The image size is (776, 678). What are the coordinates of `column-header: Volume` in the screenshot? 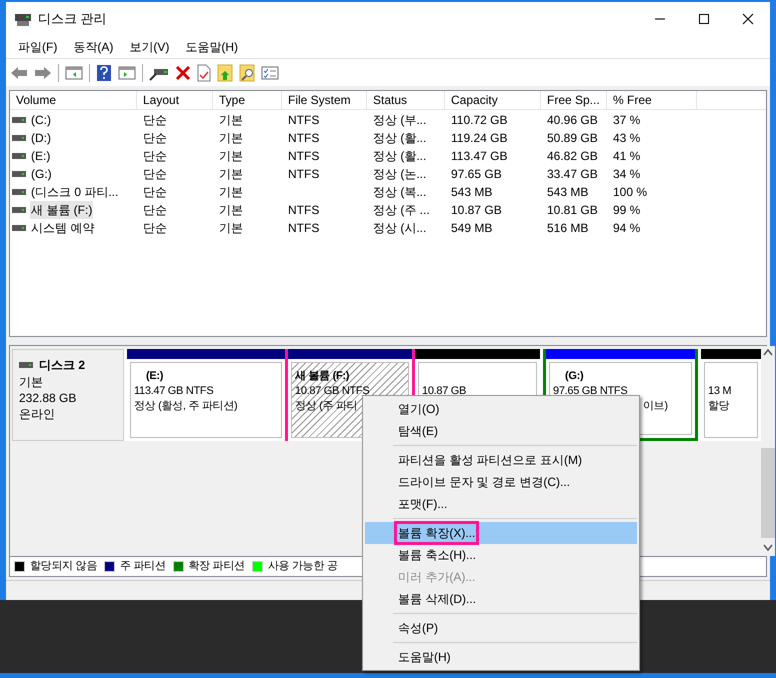 It's located at (73, 100).